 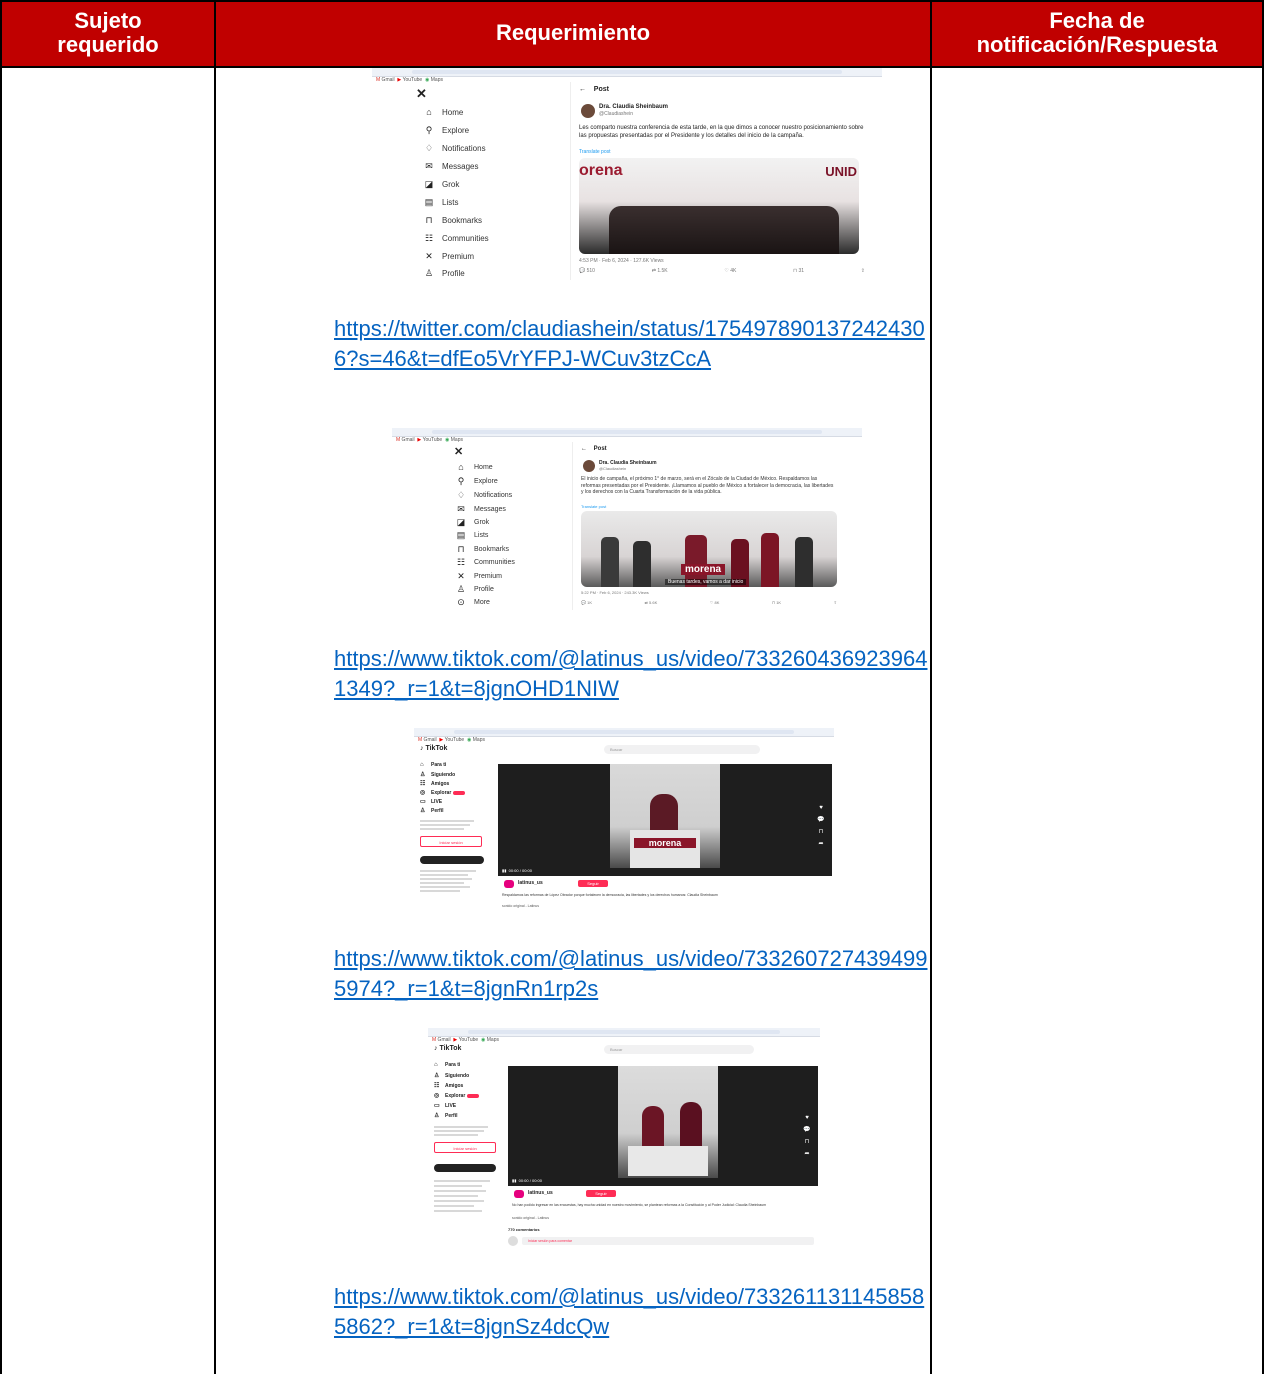 I want to click on bell-icon: ♢, so click(x=461, y=495).